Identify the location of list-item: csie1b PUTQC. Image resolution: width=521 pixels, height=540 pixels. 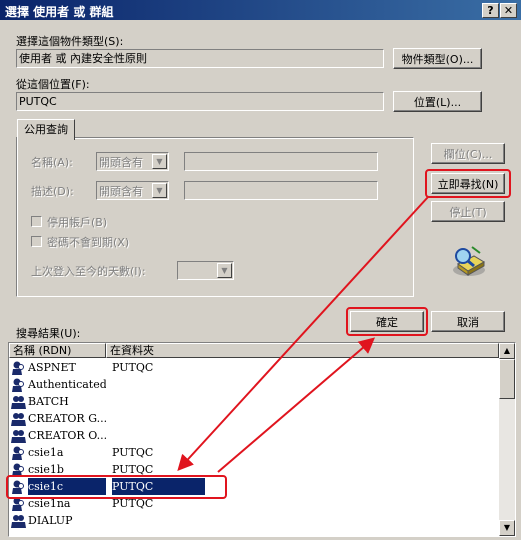
(254, 469).